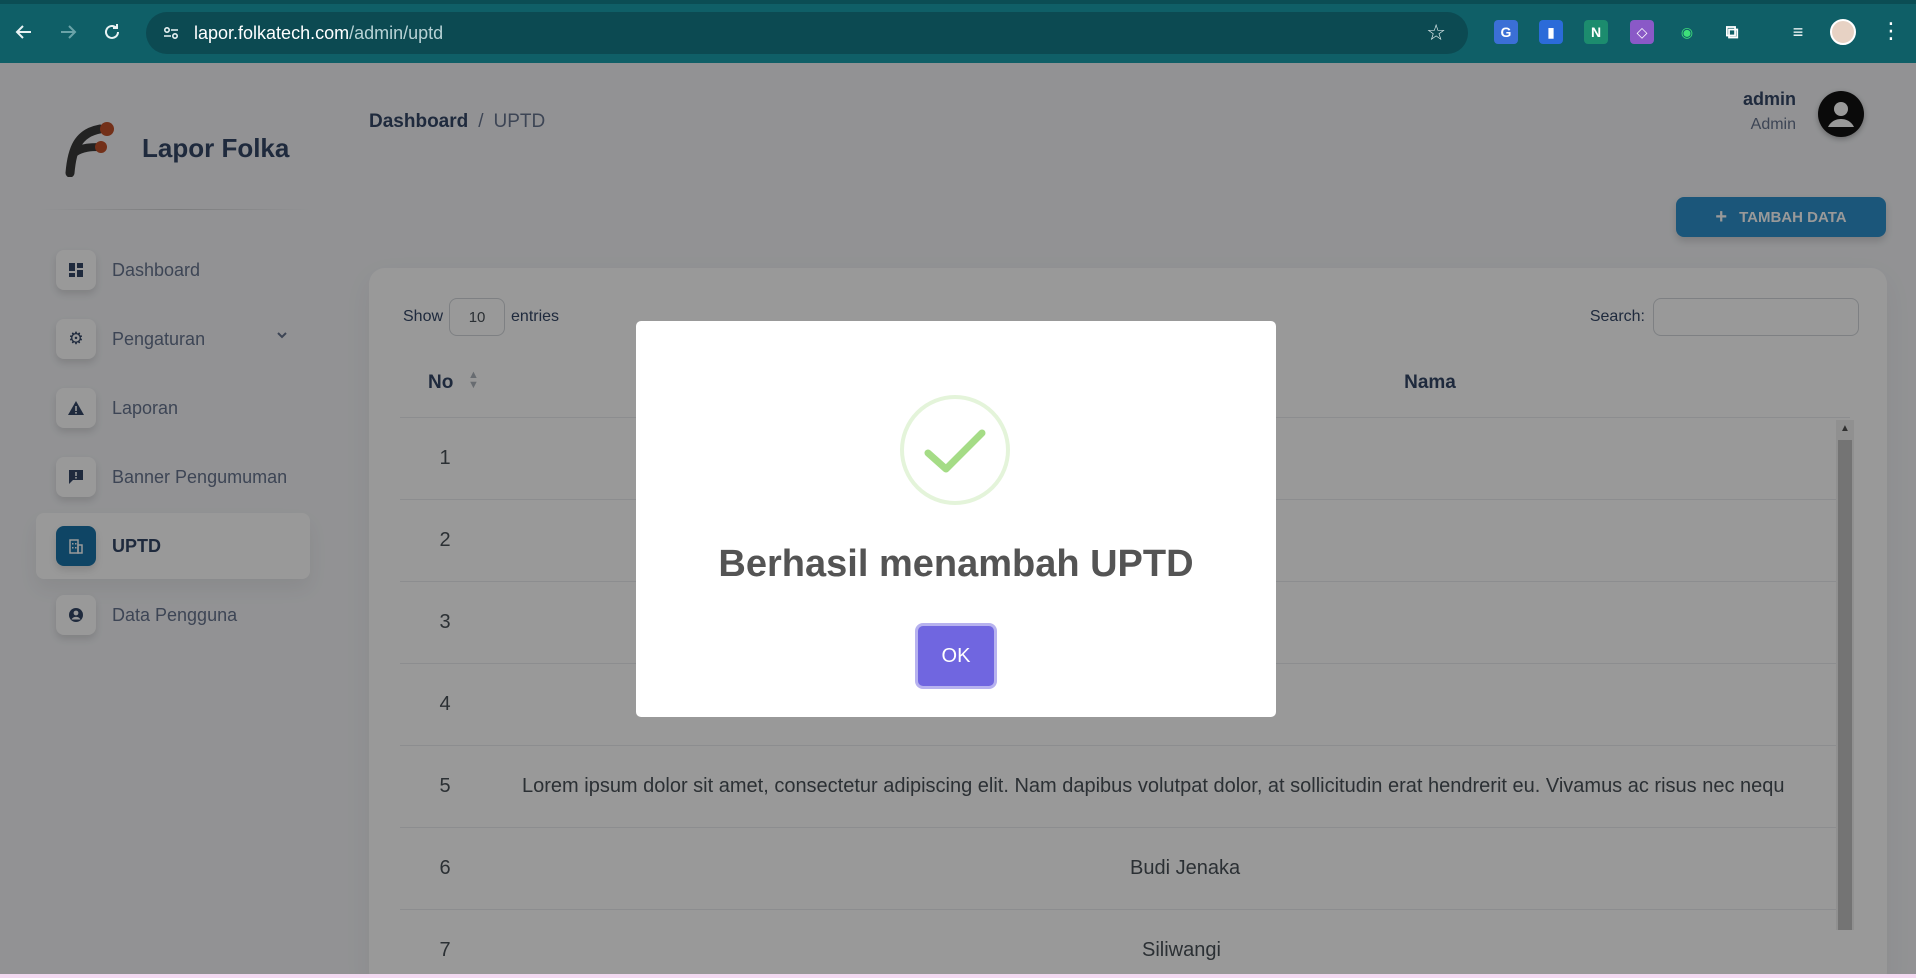  What do you see at coordinates (171, 33) in the screenshot?
I see `site-settings-icon` at bounding box center [171, 33].